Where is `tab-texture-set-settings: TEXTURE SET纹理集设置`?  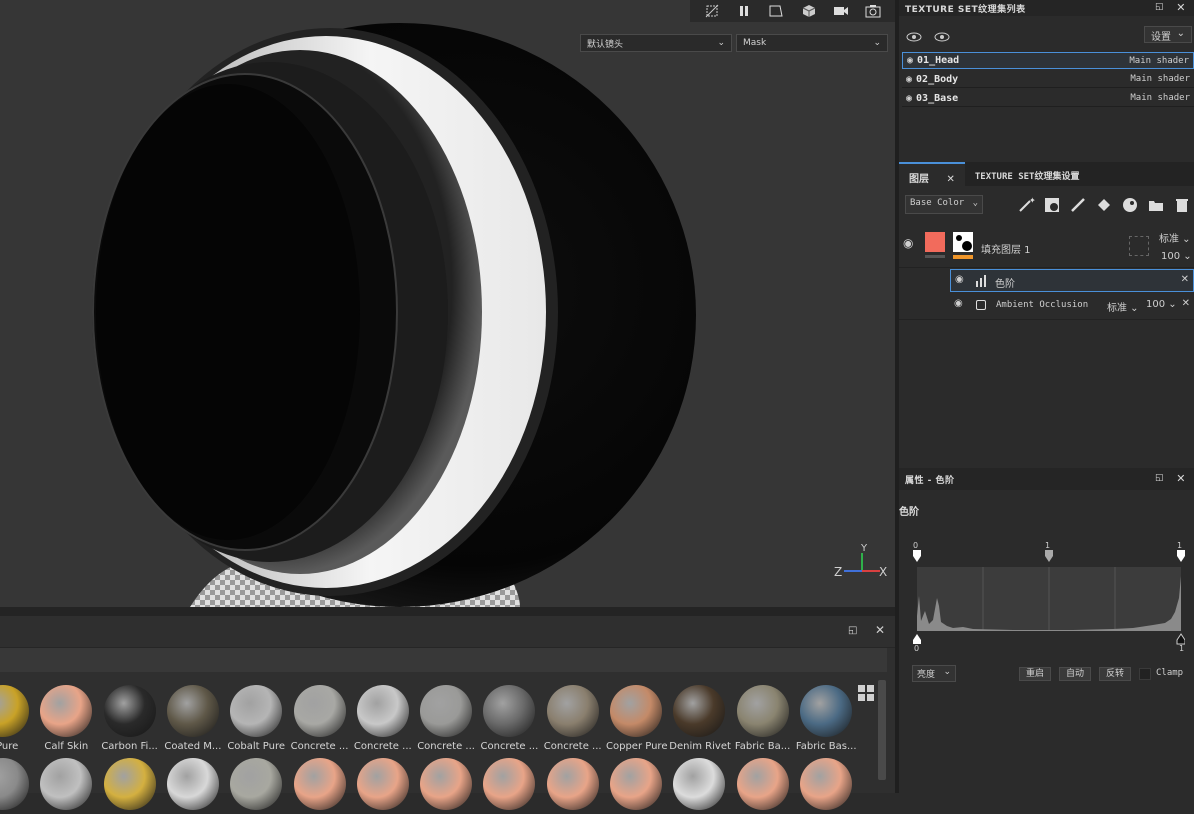 tab-texture-set-settings: TEXTURE SET纹理集设置 is located at coordinates (1027, 174).